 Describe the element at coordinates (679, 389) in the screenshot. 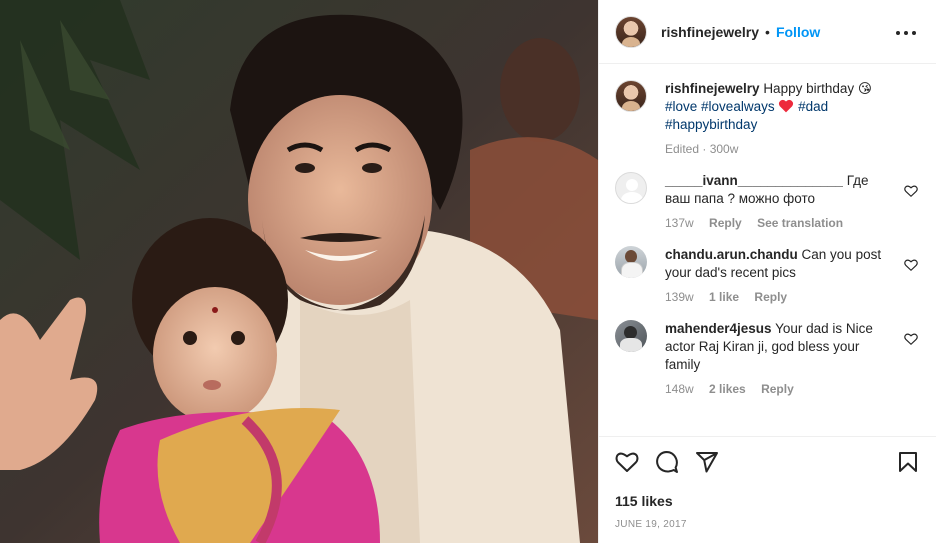

I see `comment-age: 148w` at that location.